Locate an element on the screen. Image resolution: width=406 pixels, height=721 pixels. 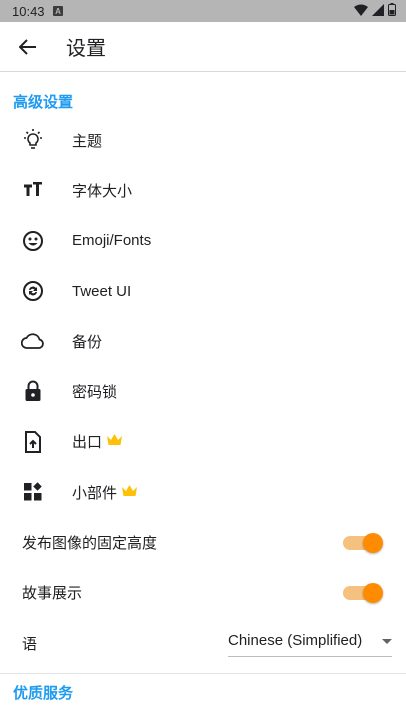
setting-fixed-image-height: 发布图像的固定高度 is located at coordinates (203, 542).